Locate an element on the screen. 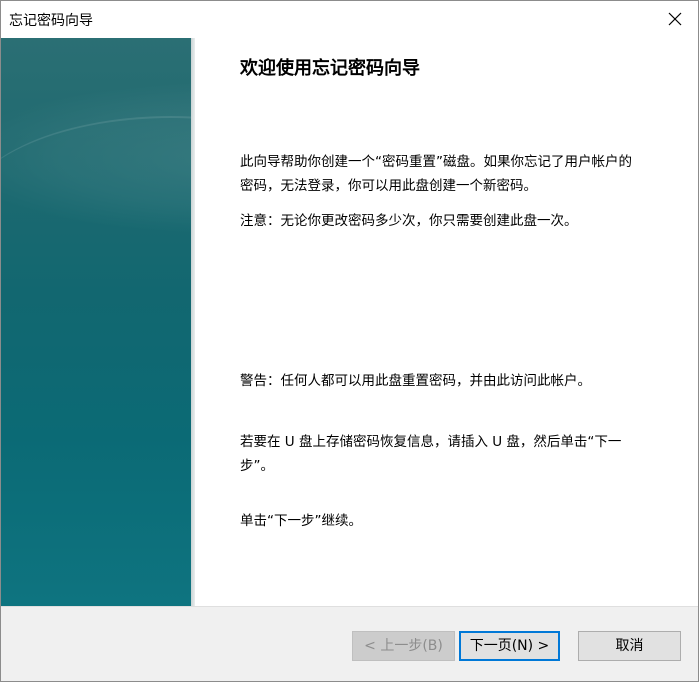  close-button is located at coordinates (675, 19).